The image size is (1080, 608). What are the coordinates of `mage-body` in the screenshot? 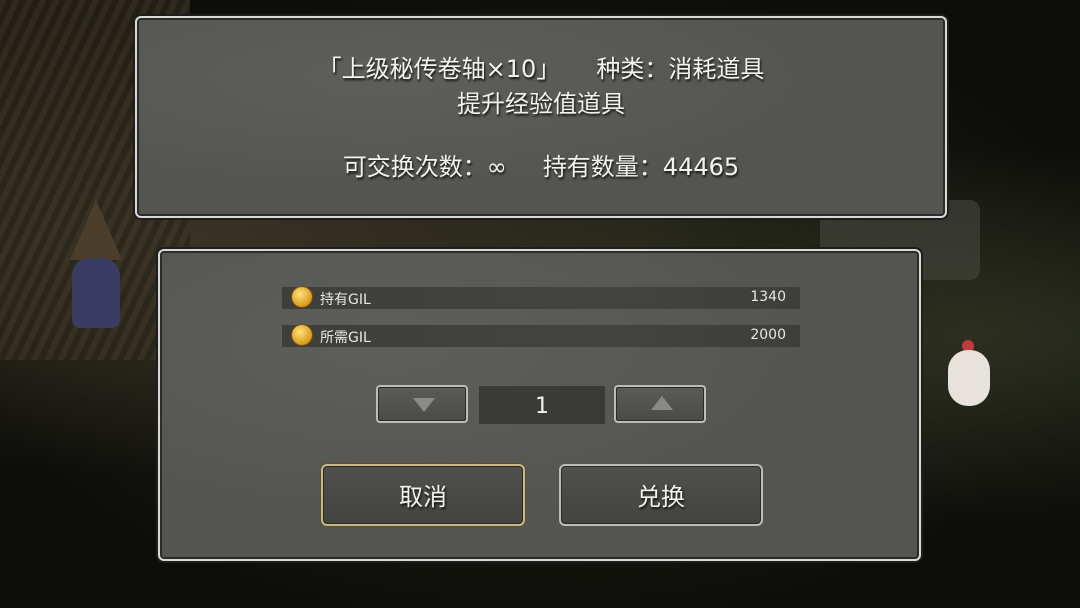 It's located at (96, 293).